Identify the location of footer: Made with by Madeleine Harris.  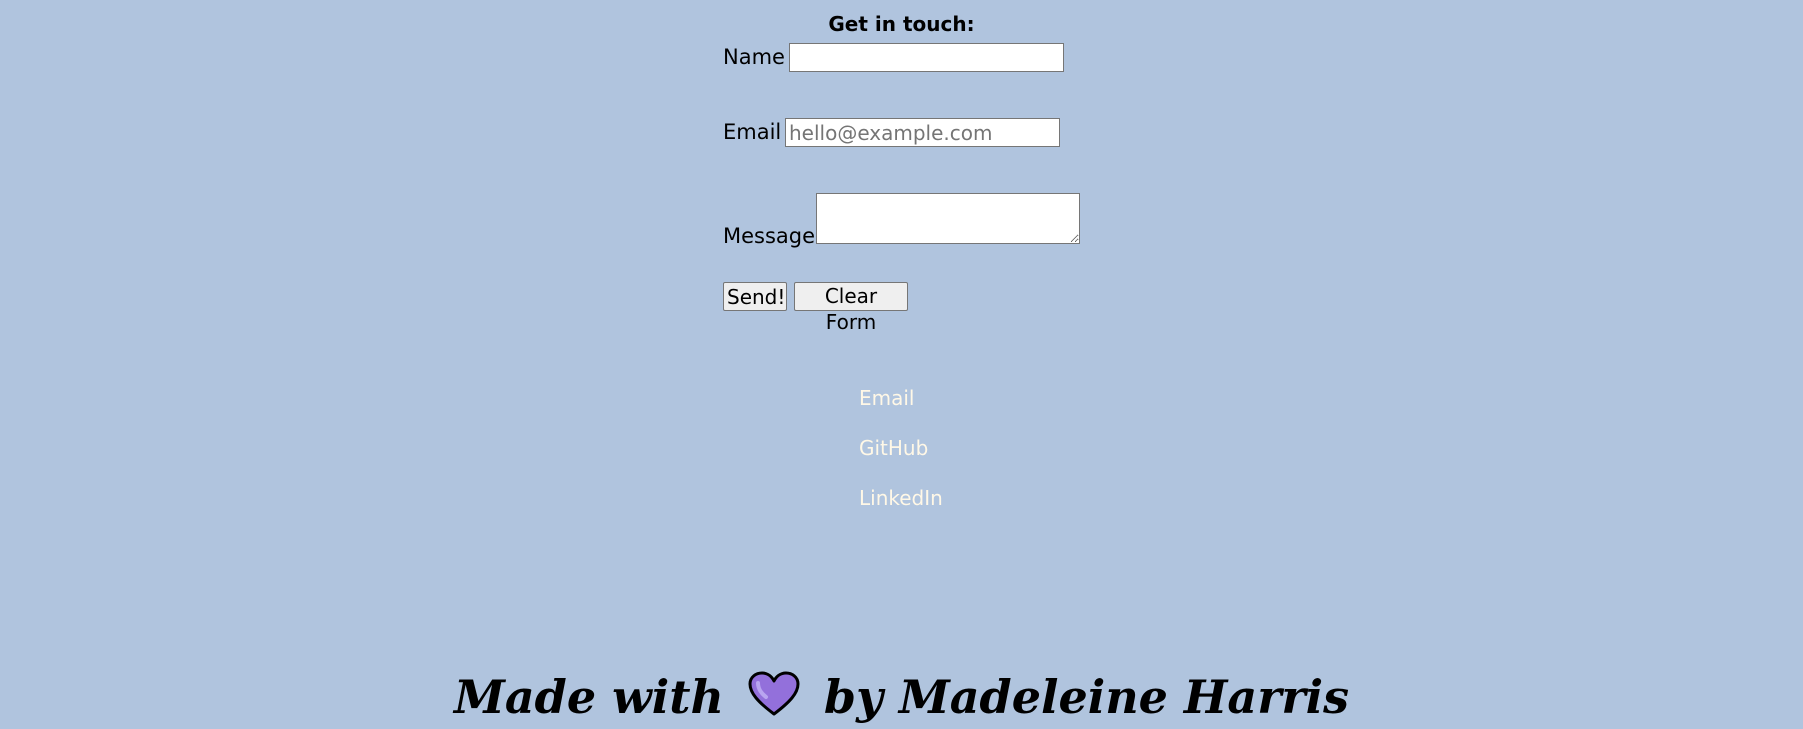
(901, 697).